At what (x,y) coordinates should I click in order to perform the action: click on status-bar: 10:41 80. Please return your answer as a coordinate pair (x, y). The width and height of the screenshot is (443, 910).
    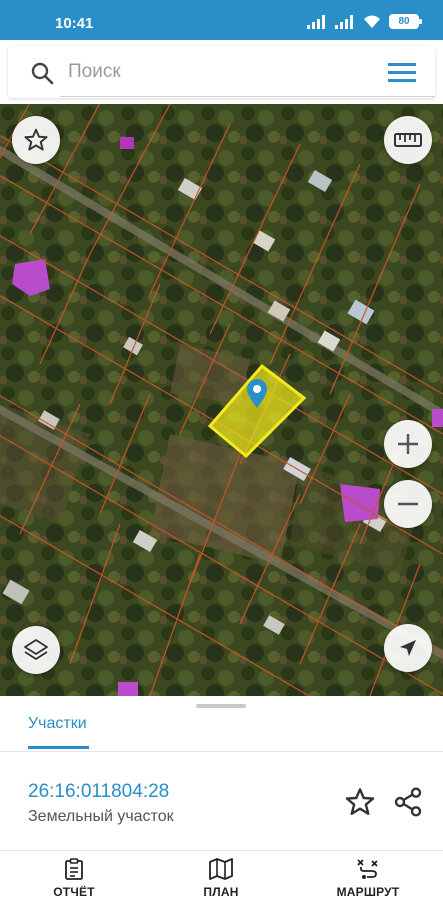
    Looking at the image, I should click on (221, 20).